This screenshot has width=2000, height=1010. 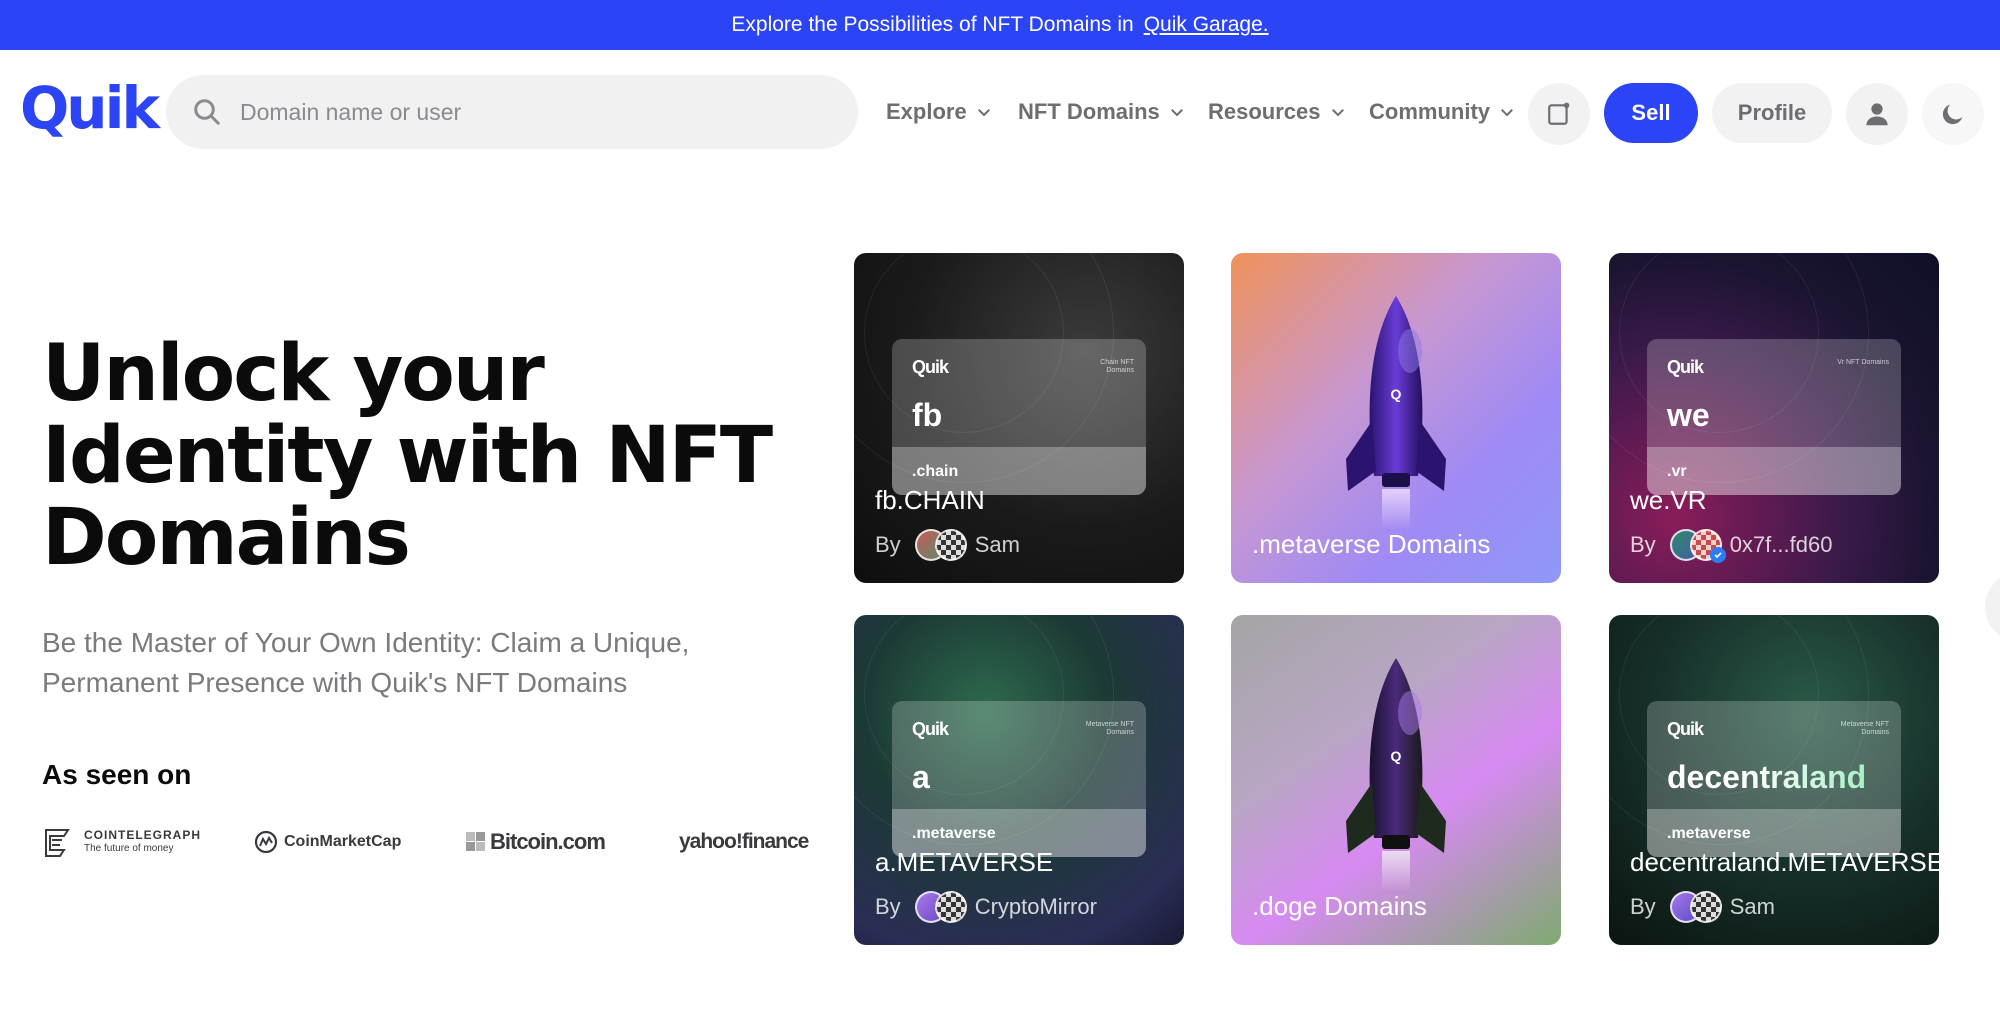 I want to click on hero-title: Unlock your Identity with NFT Domains, so click(x=407, y=456).